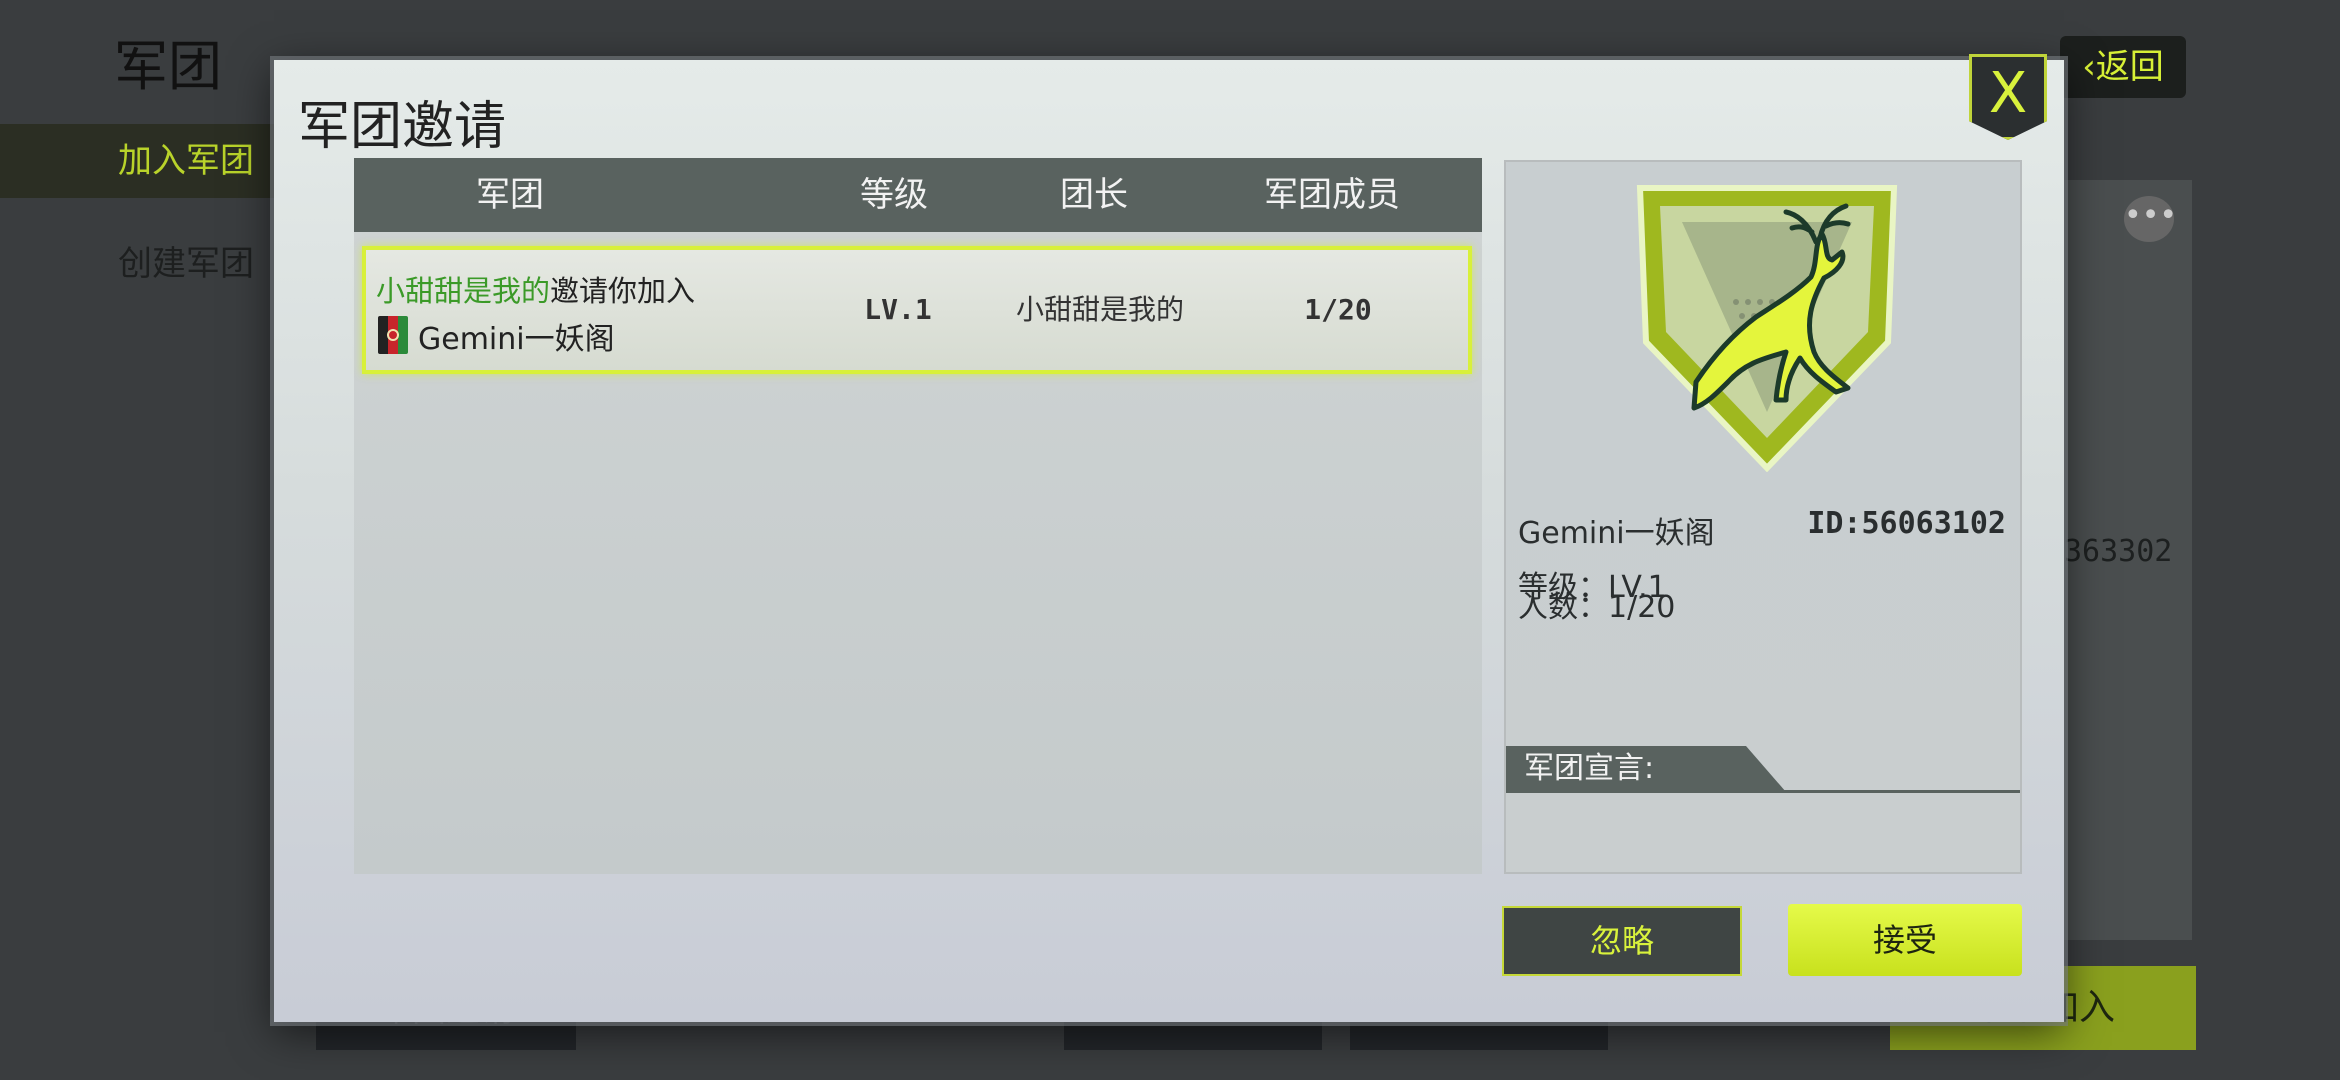 The image size is (2340, 1080). I want to click on dialog-title: 军团邀请, so click(402, 127).